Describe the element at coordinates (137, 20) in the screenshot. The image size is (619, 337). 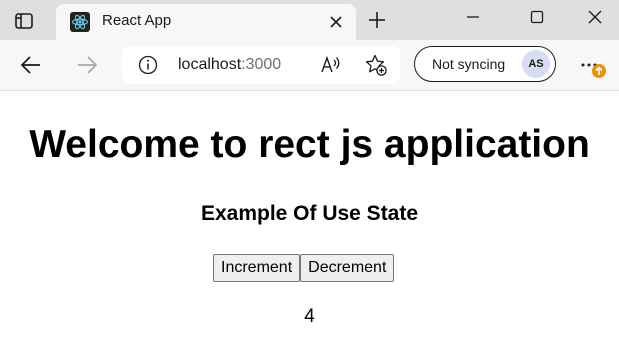
I see `tab-title: React App` at that location.